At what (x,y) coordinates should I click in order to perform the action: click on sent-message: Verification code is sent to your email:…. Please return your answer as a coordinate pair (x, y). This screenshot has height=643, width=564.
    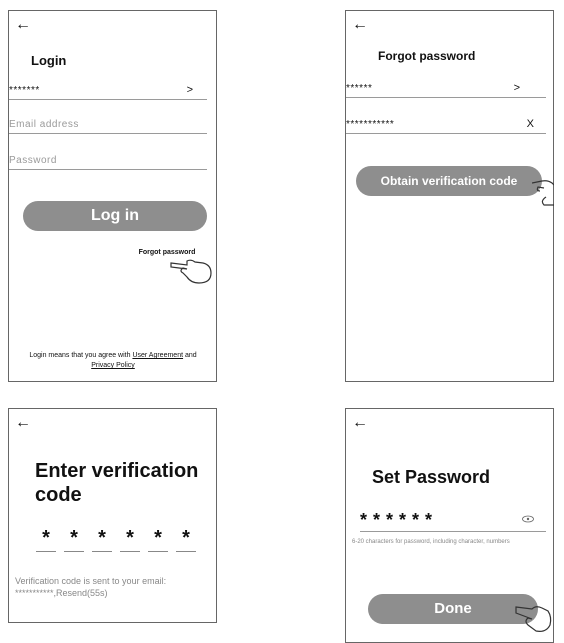
    Looking at the image, I should click on (91, 587).